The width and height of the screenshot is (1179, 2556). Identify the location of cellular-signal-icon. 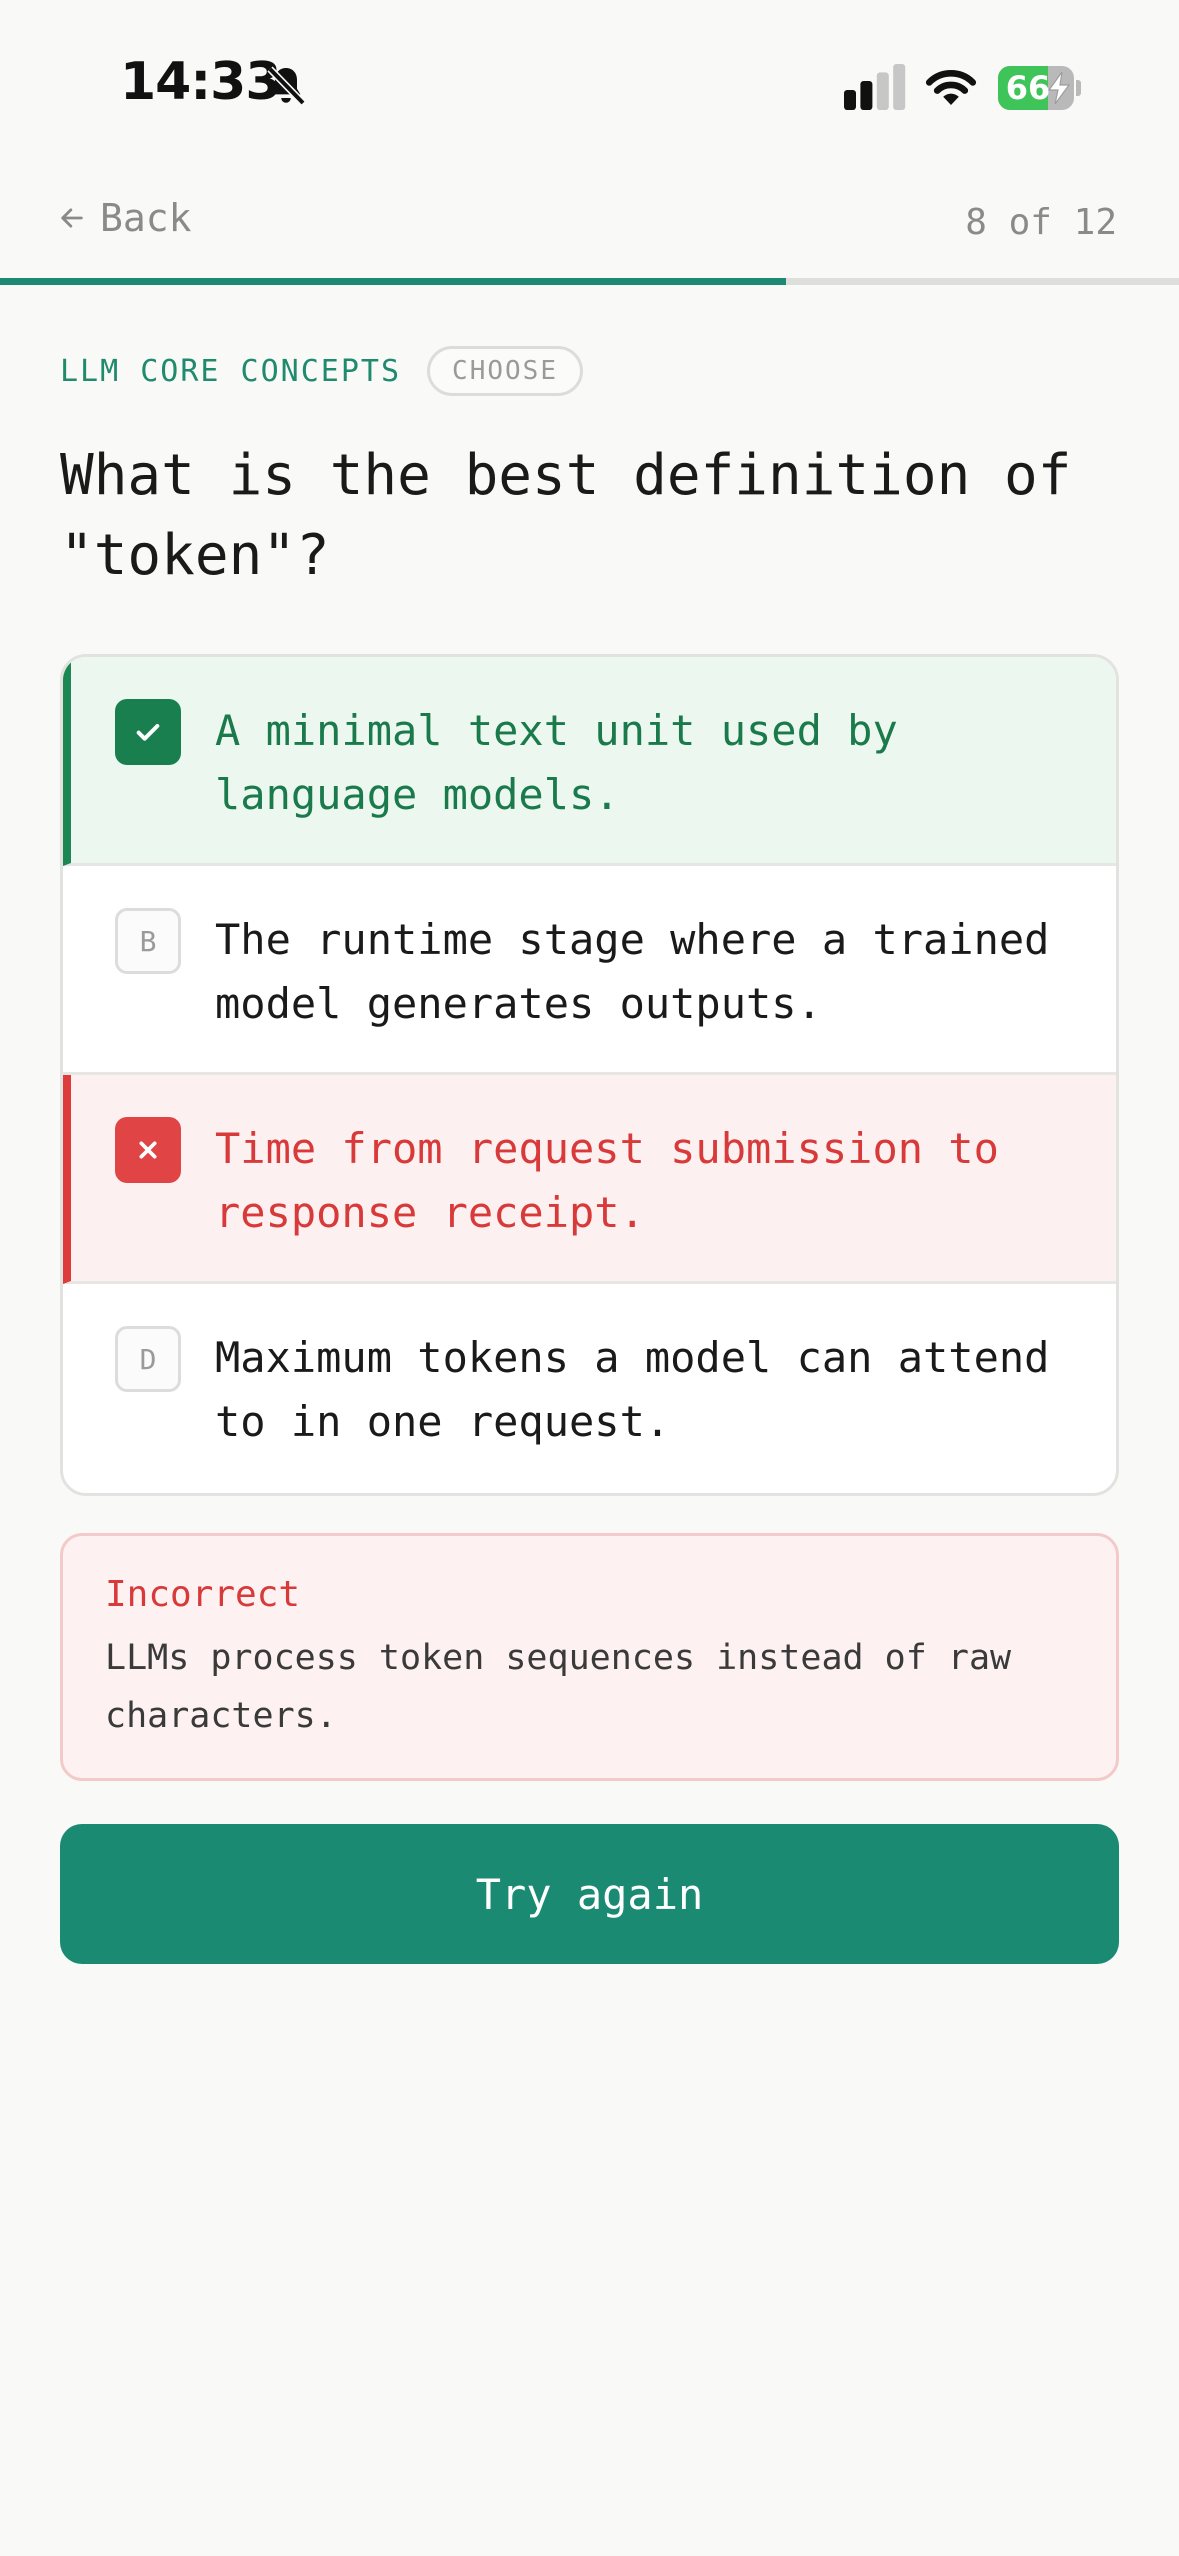
(875, 87).